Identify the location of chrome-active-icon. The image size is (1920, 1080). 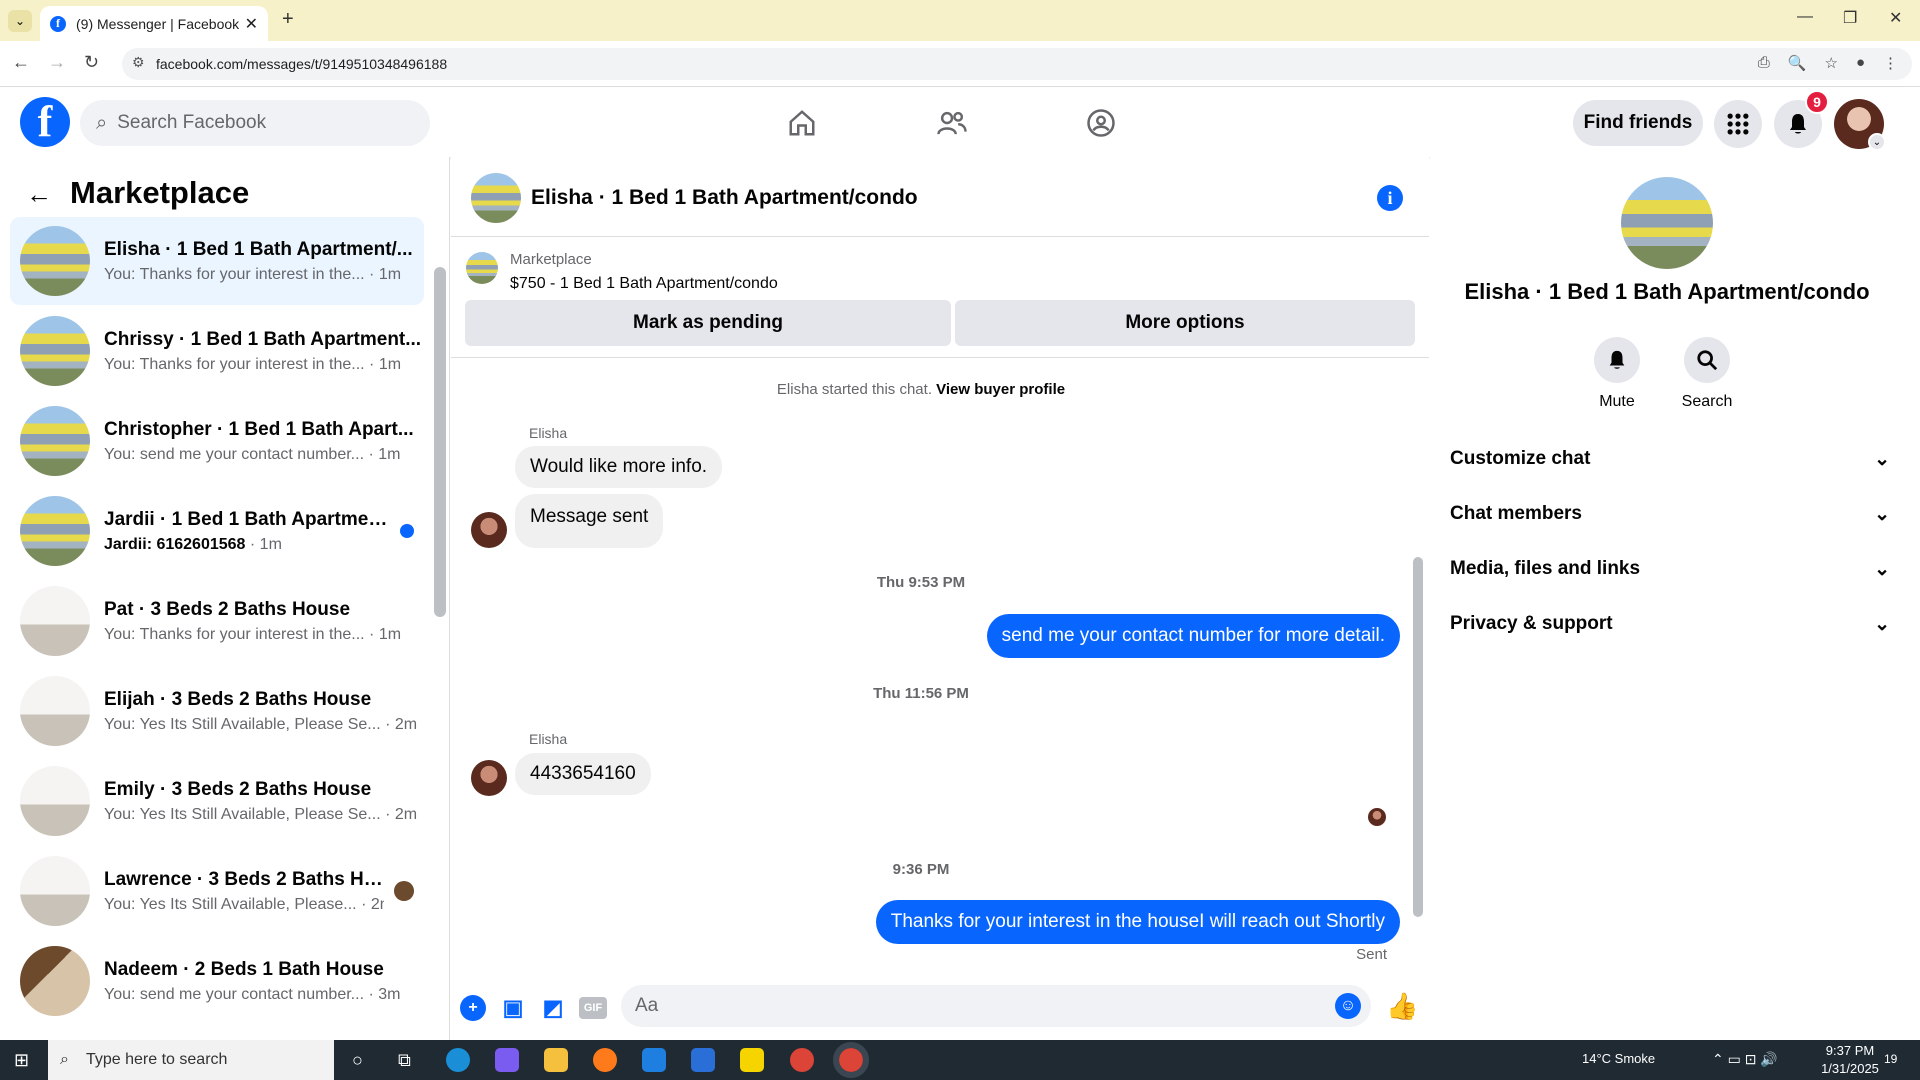
(851, 1060).